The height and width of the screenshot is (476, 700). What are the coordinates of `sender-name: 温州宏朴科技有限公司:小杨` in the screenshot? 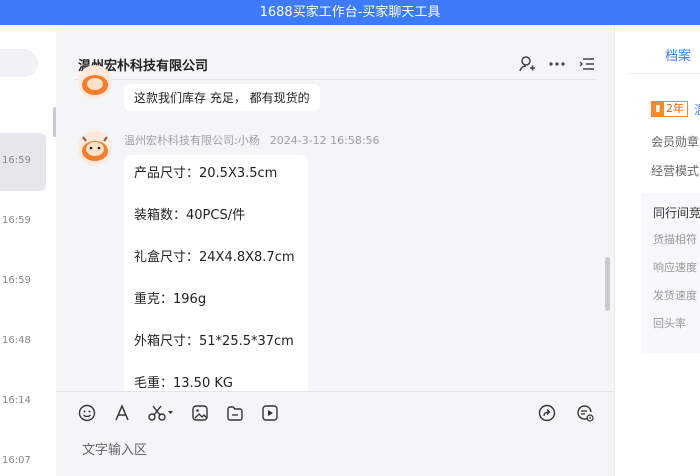 It's located at (192, 140).